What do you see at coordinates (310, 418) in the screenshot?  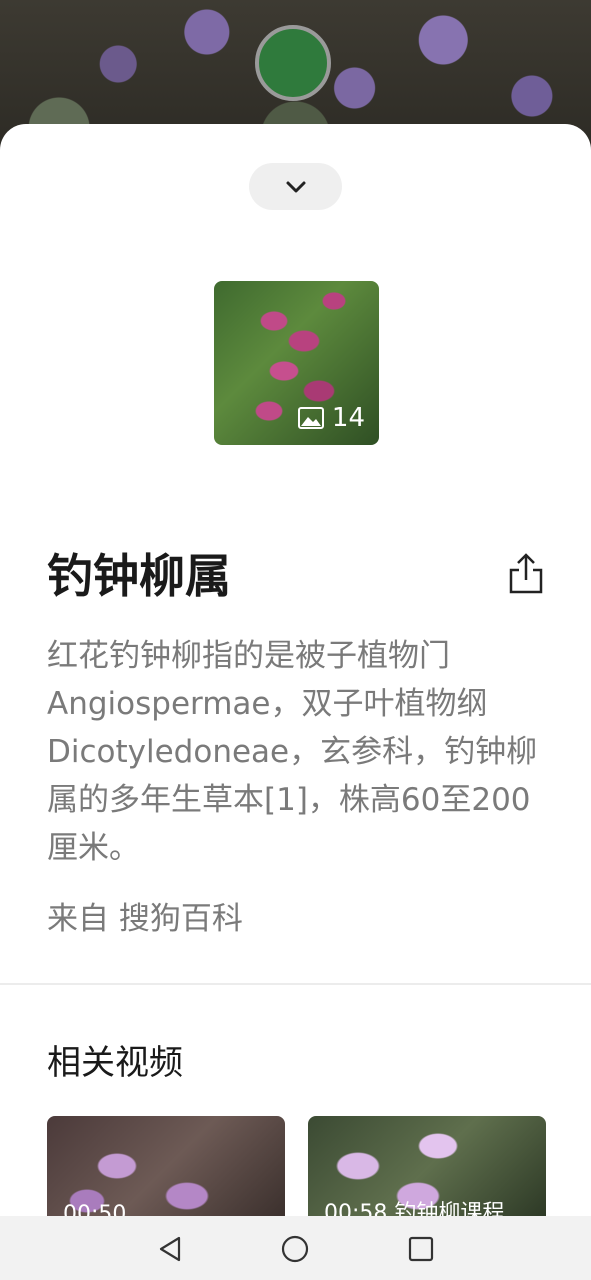 I see `image-icon` at bounding box center [310, 418].